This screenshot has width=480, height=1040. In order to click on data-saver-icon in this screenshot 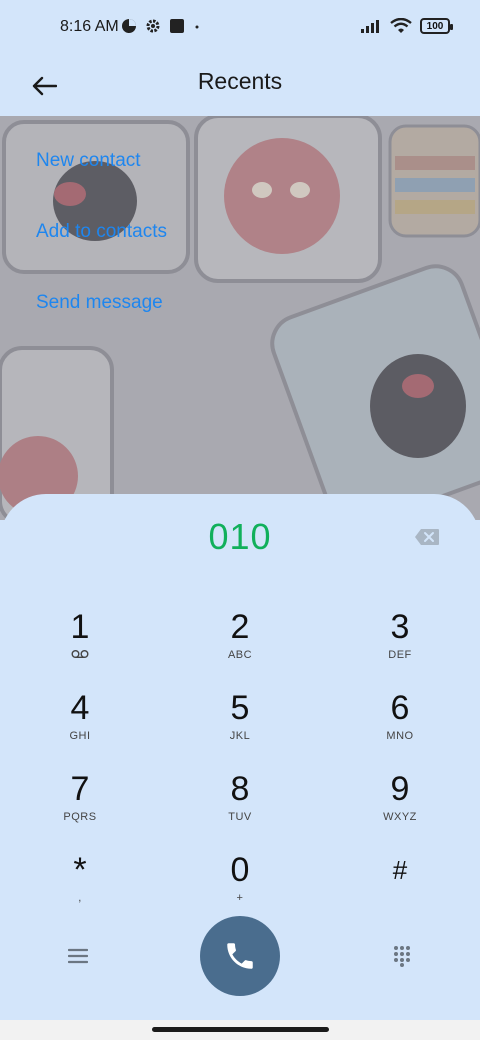, I will do `click(129, 26)`.